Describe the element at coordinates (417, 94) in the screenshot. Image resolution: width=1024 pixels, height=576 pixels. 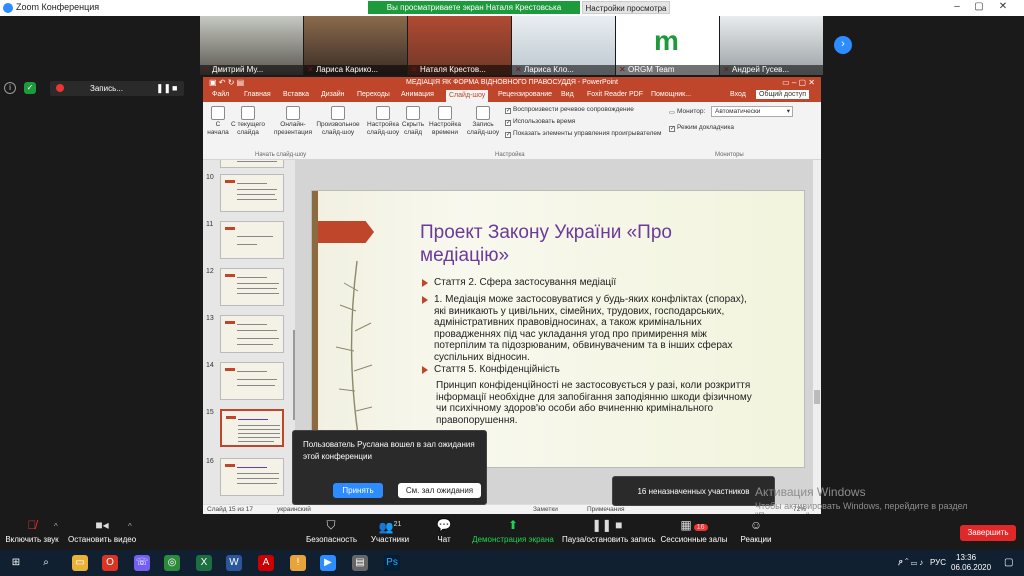
I see `tab-animations: Анимация` at that location.